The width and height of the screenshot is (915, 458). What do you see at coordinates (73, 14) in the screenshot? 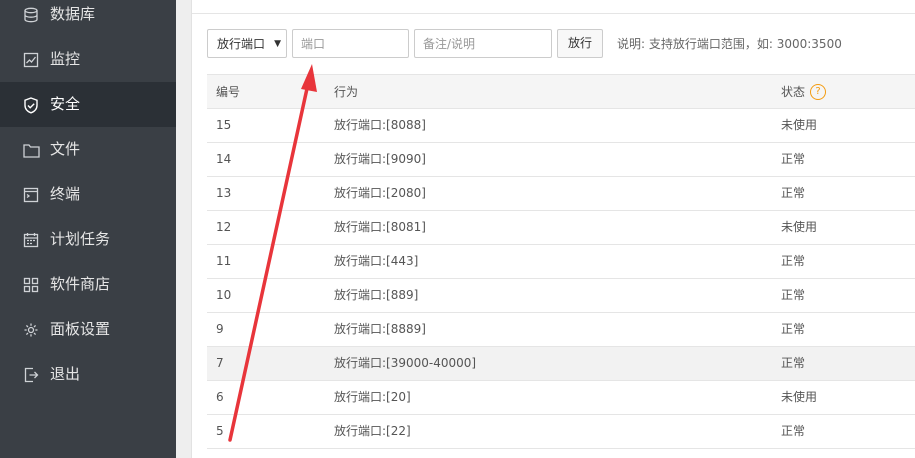
I see `sidebar-item-label: 数据库` at bounding box center [73, 14].